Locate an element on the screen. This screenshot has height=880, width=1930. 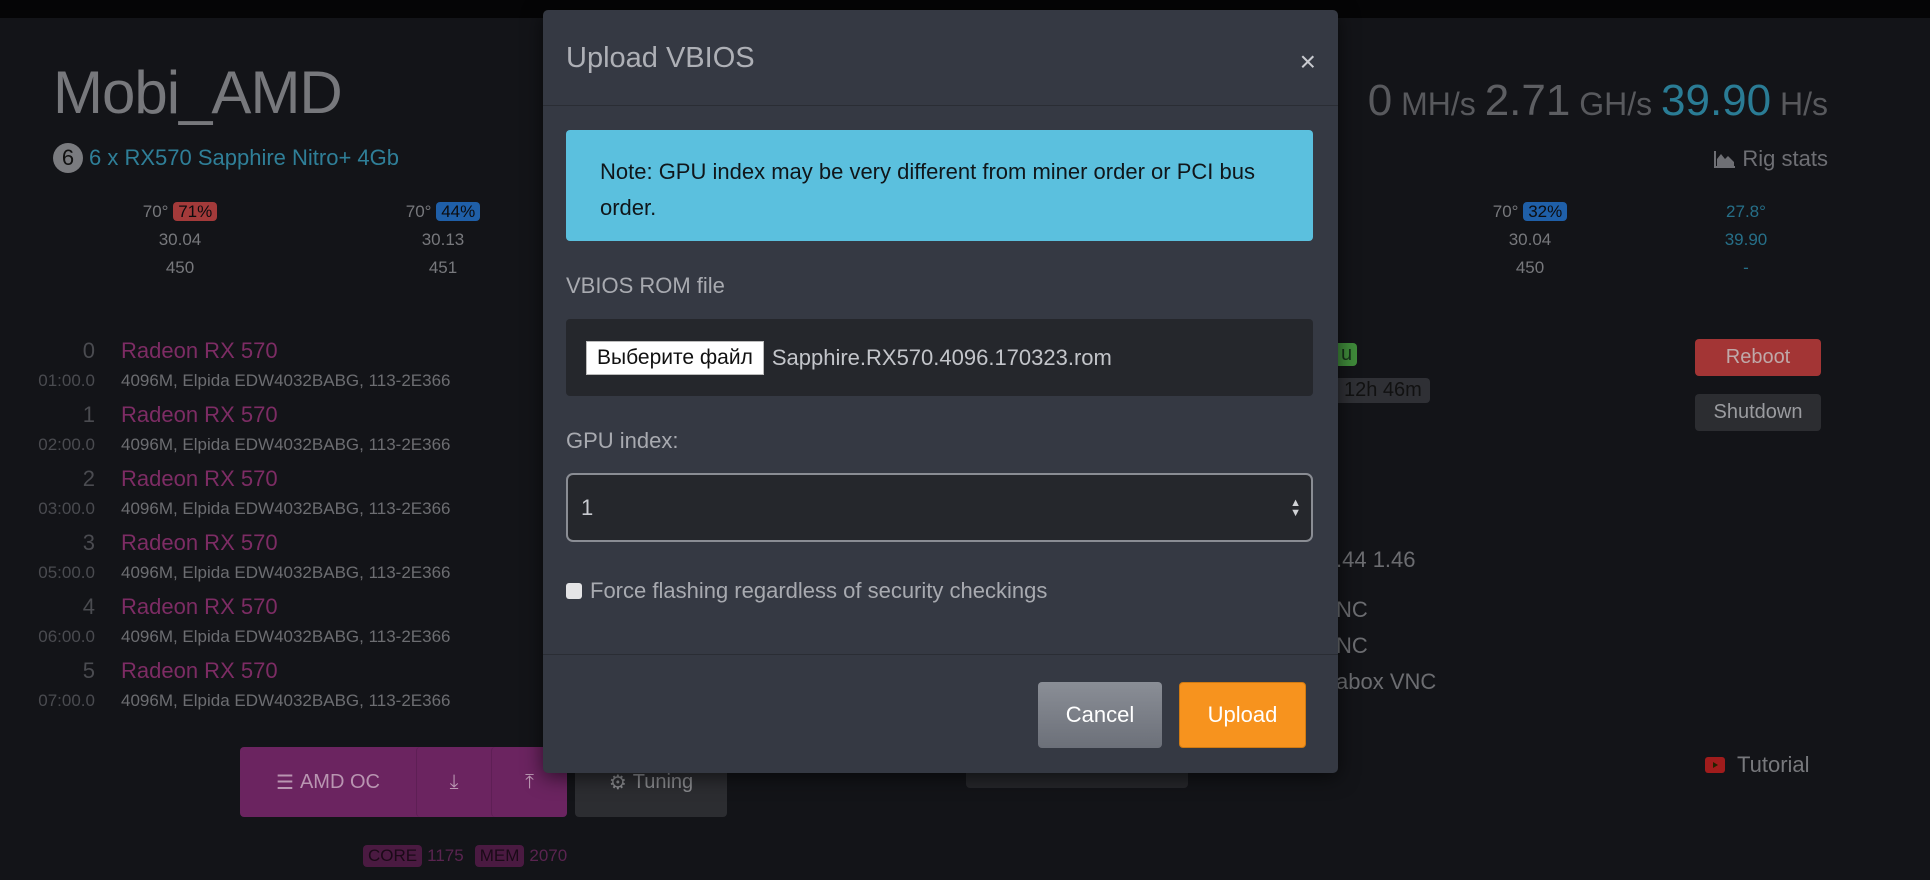
gpu-index: 2 is located at coordinates (88, 478).